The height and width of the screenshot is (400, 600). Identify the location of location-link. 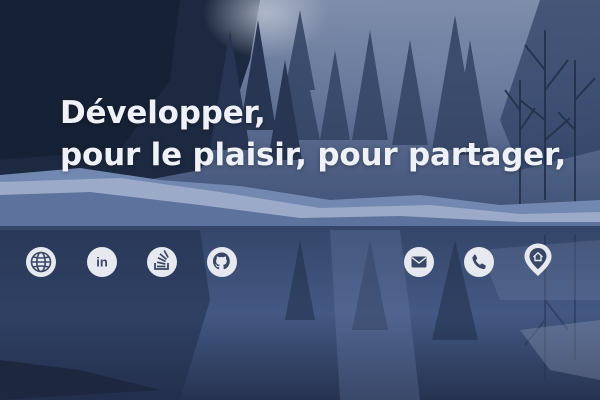
(538, 259).